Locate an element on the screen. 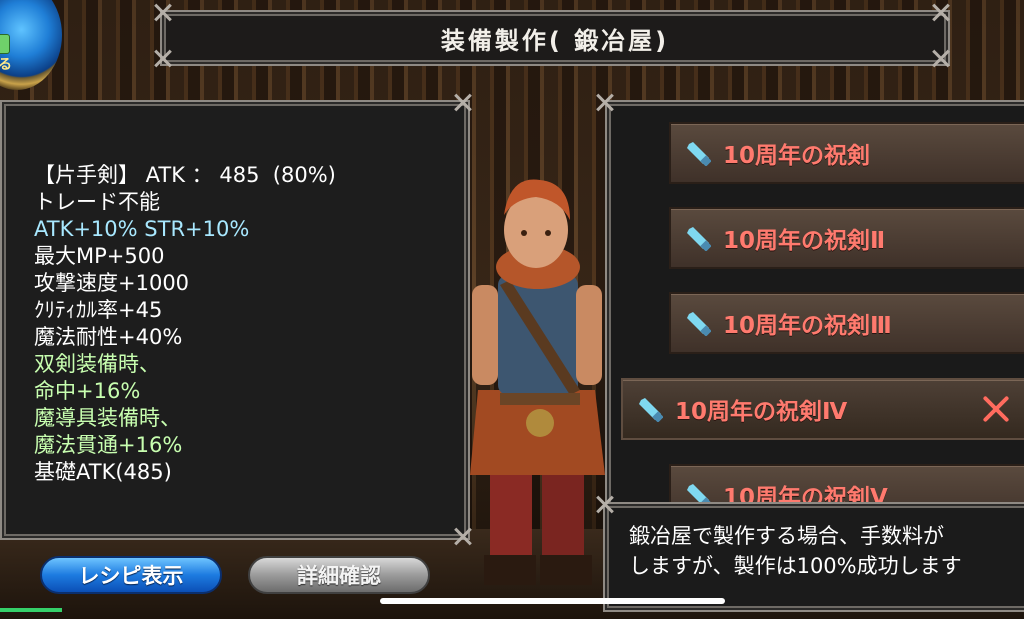 The height and width of the screenshot is (619, 1024). page-title: 装備製作( 鍛冶屋) is located at coordinates (555, 40).